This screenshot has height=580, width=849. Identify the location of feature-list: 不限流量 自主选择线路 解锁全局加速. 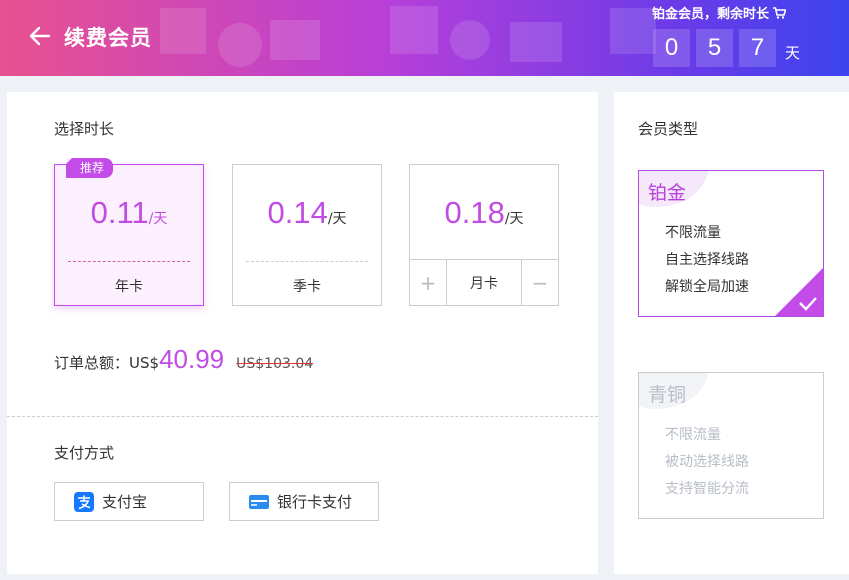
(707, 260).